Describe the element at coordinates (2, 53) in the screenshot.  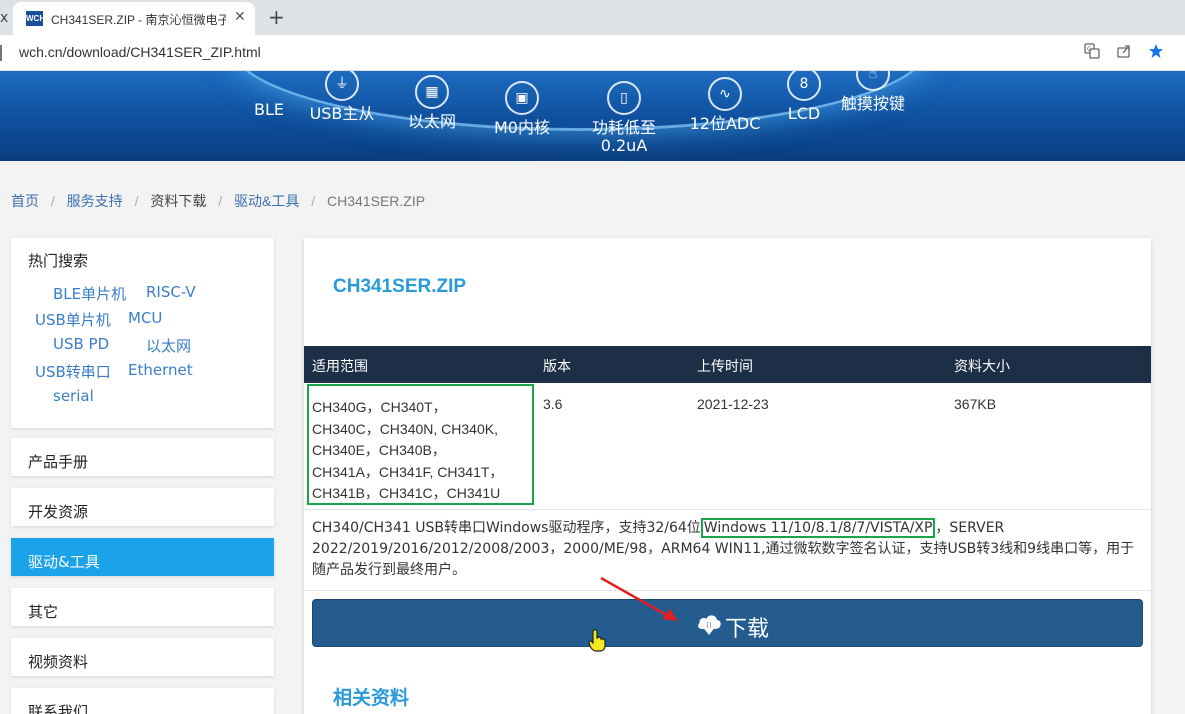
I see `site-info-icon` at that location.